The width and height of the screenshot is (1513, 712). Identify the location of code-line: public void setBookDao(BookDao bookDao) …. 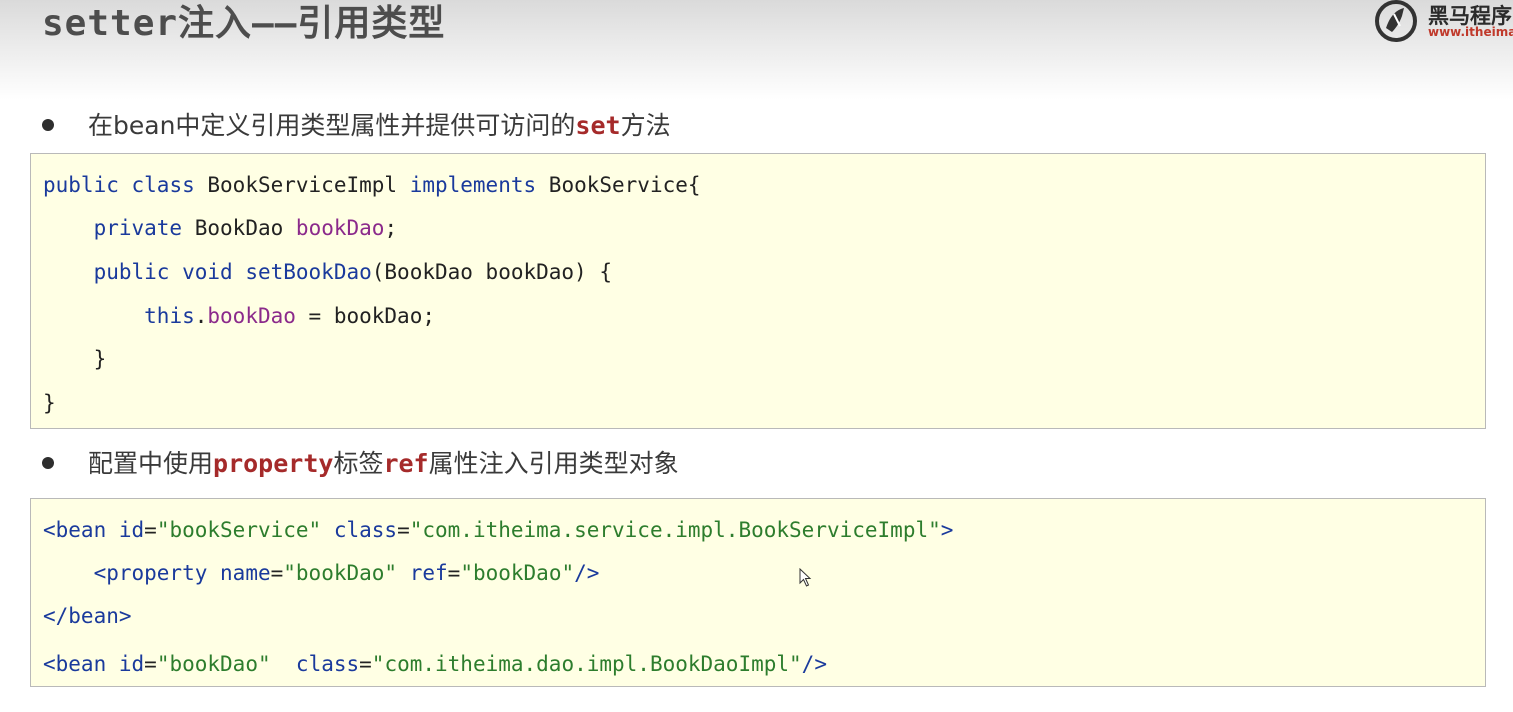
(327, 272).